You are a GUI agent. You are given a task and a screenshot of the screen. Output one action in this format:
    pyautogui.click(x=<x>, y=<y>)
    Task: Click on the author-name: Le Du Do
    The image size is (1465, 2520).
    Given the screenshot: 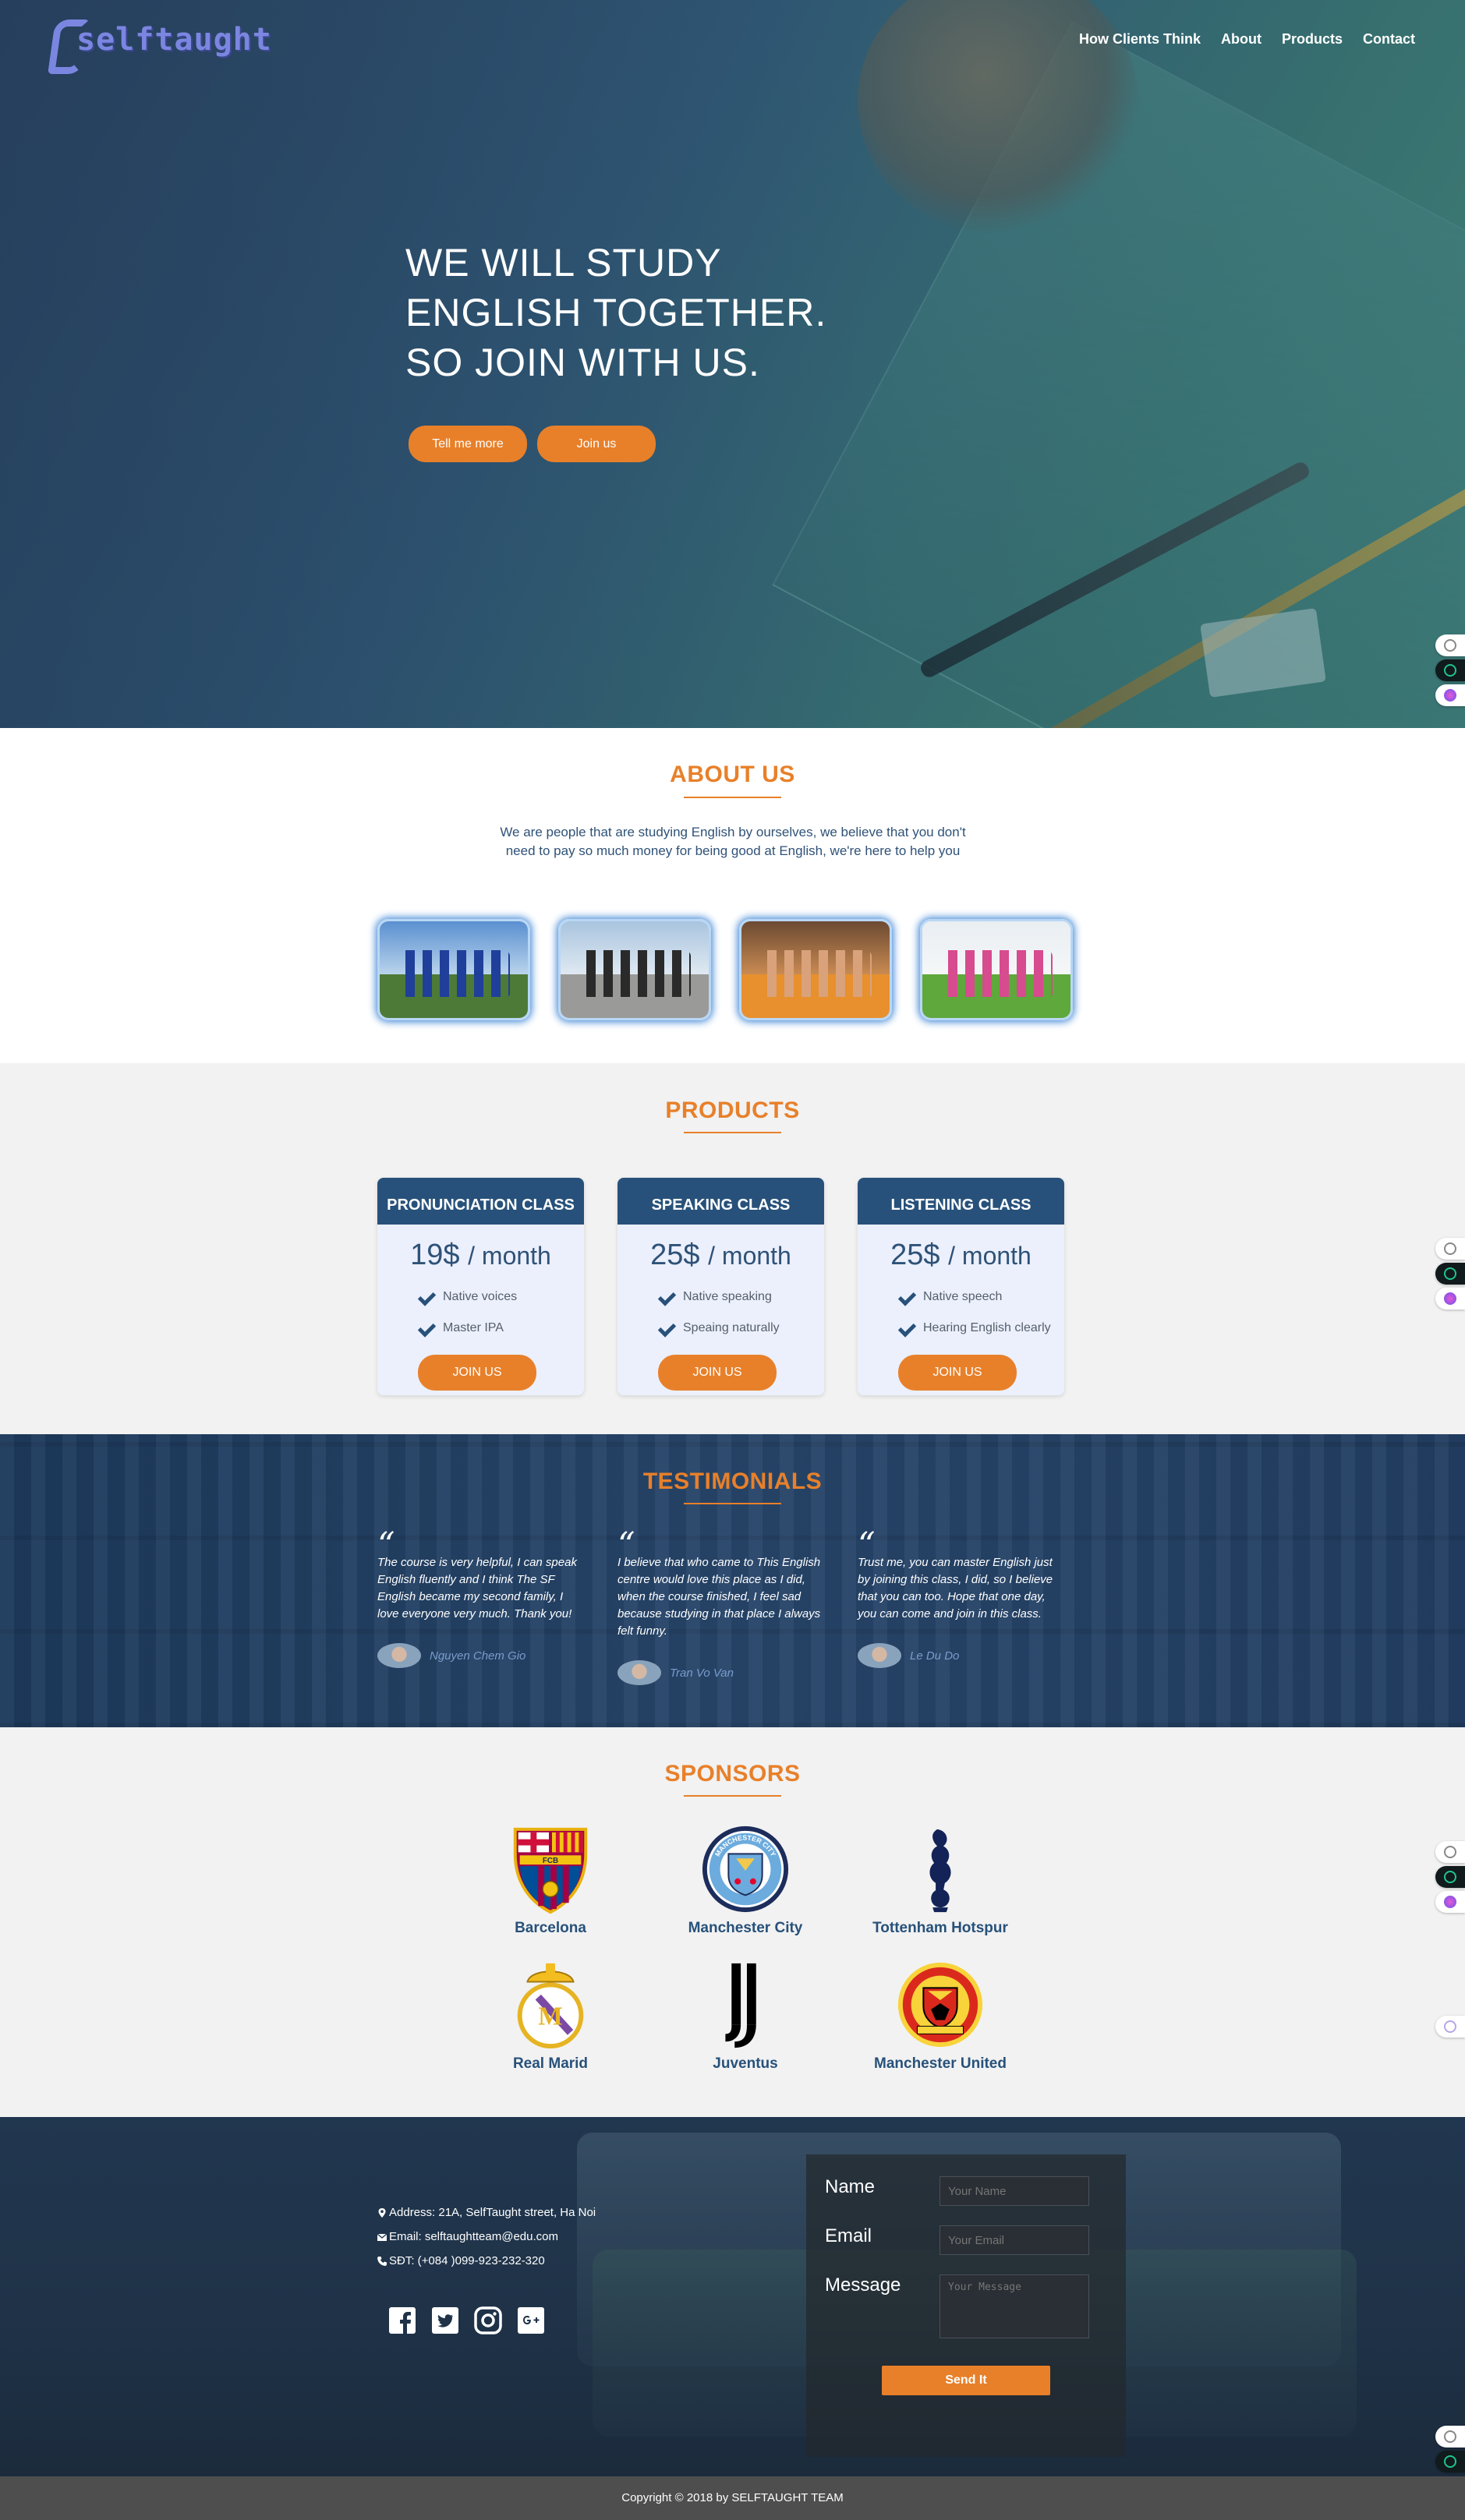 What is the action you would take?
    pyautogui.click(x=935, y=1656)
    